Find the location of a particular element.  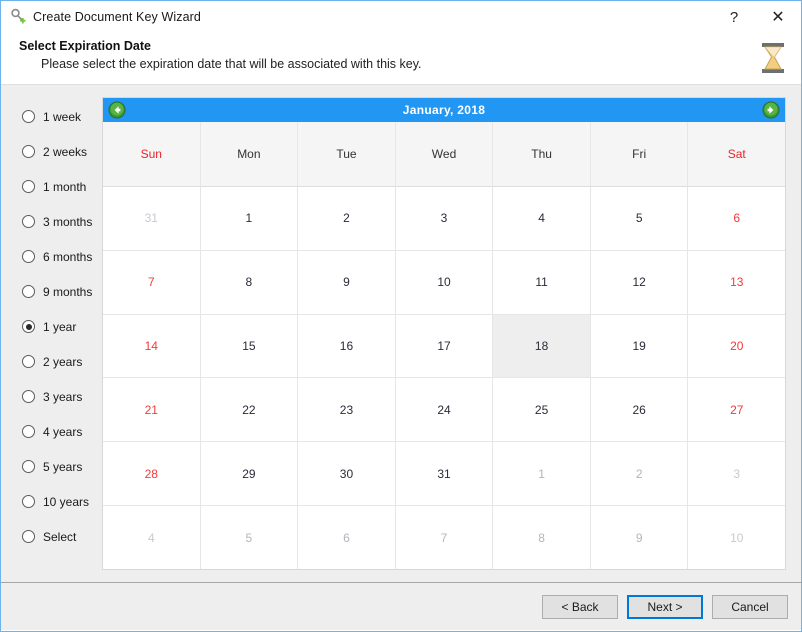

radio-label: 2 weeks is located at coordinates (65, 151).